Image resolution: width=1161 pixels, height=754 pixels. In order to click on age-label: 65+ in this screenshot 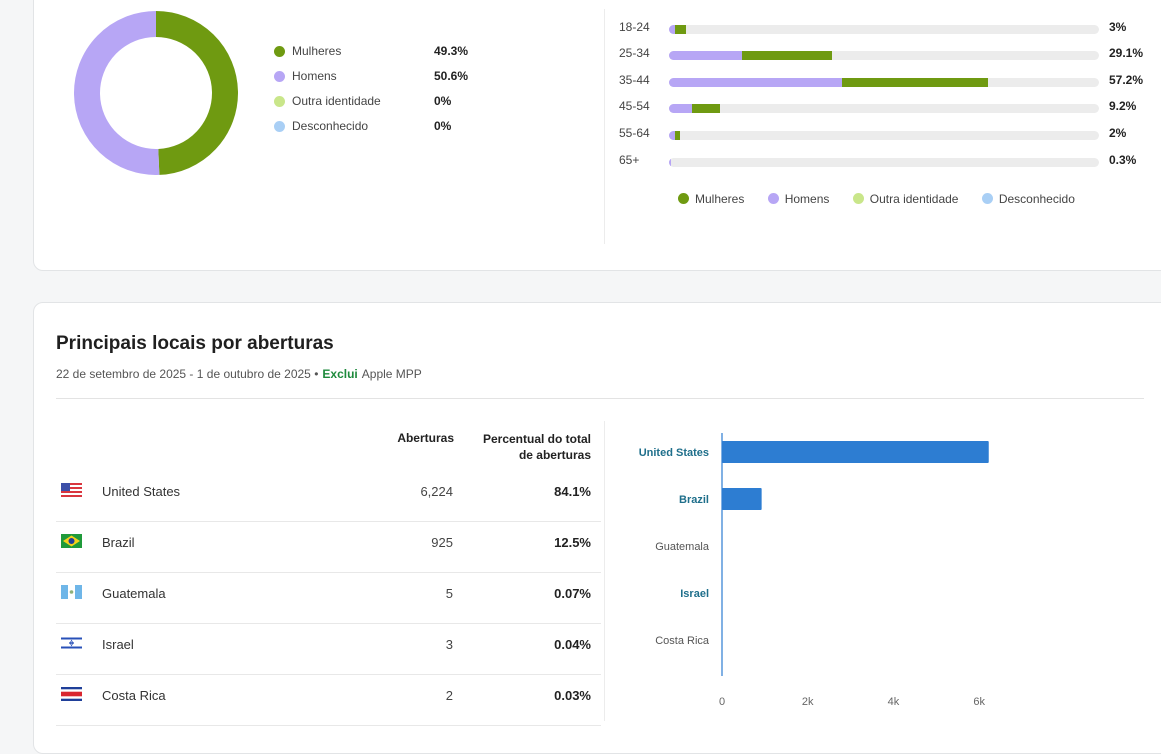, I will do `click(629, 160)`.